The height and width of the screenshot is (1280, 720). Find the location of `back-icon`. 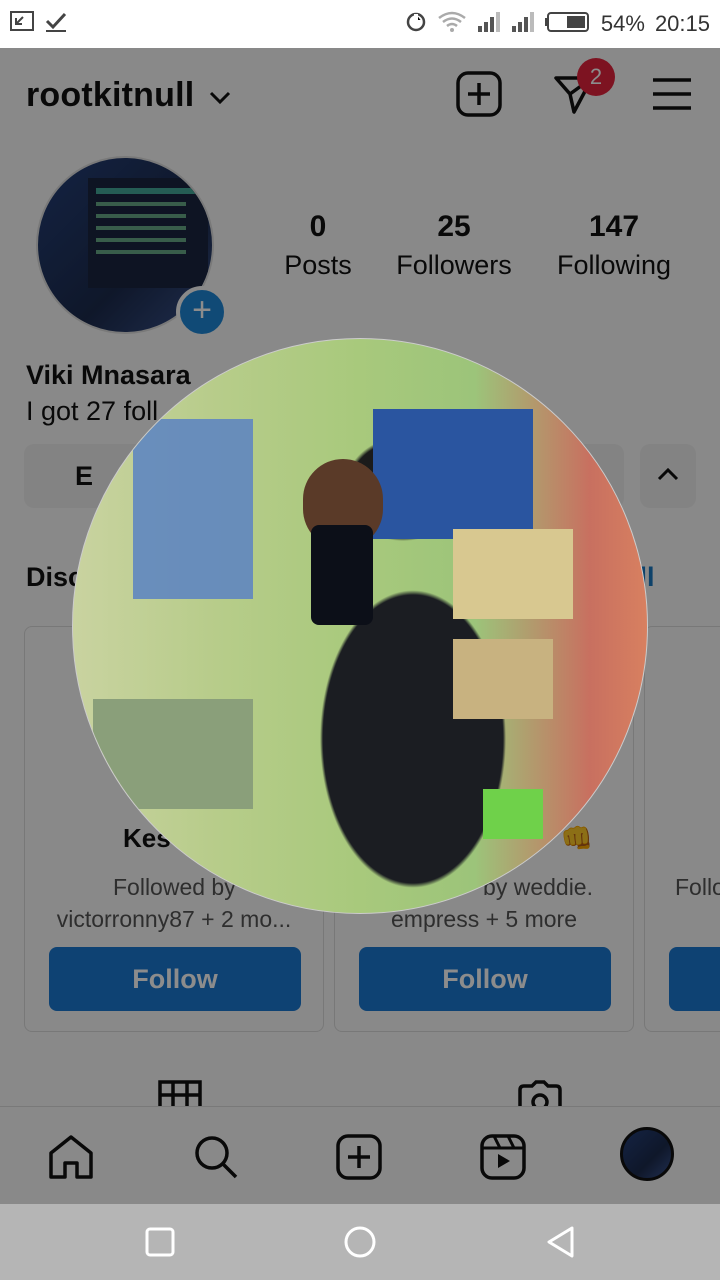

back-icon is located at coordinates (560, 1242).